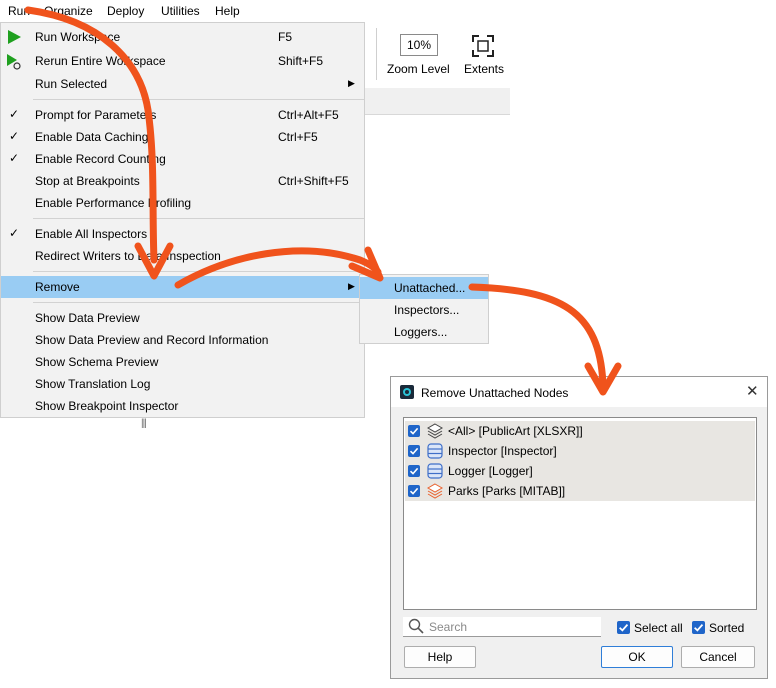 The image size is (776, 688). I want to click on list-item-label: Parks [Parks [MITAB]], so click(507, 491).